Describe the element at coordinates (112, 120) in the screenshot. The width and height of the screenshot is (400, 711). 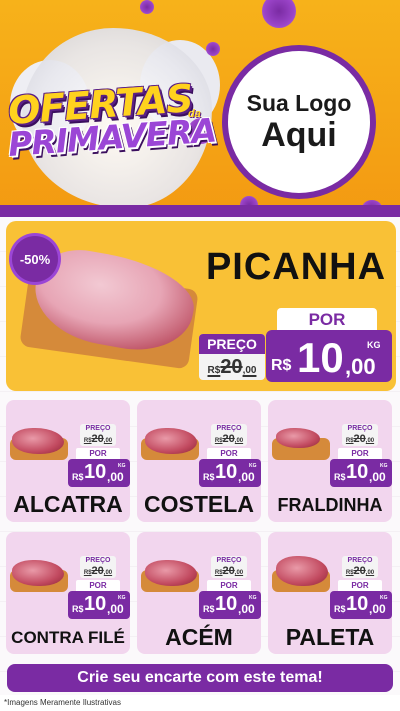
I see `promo-title: OFERTAS PRIMAVERA` at that location.